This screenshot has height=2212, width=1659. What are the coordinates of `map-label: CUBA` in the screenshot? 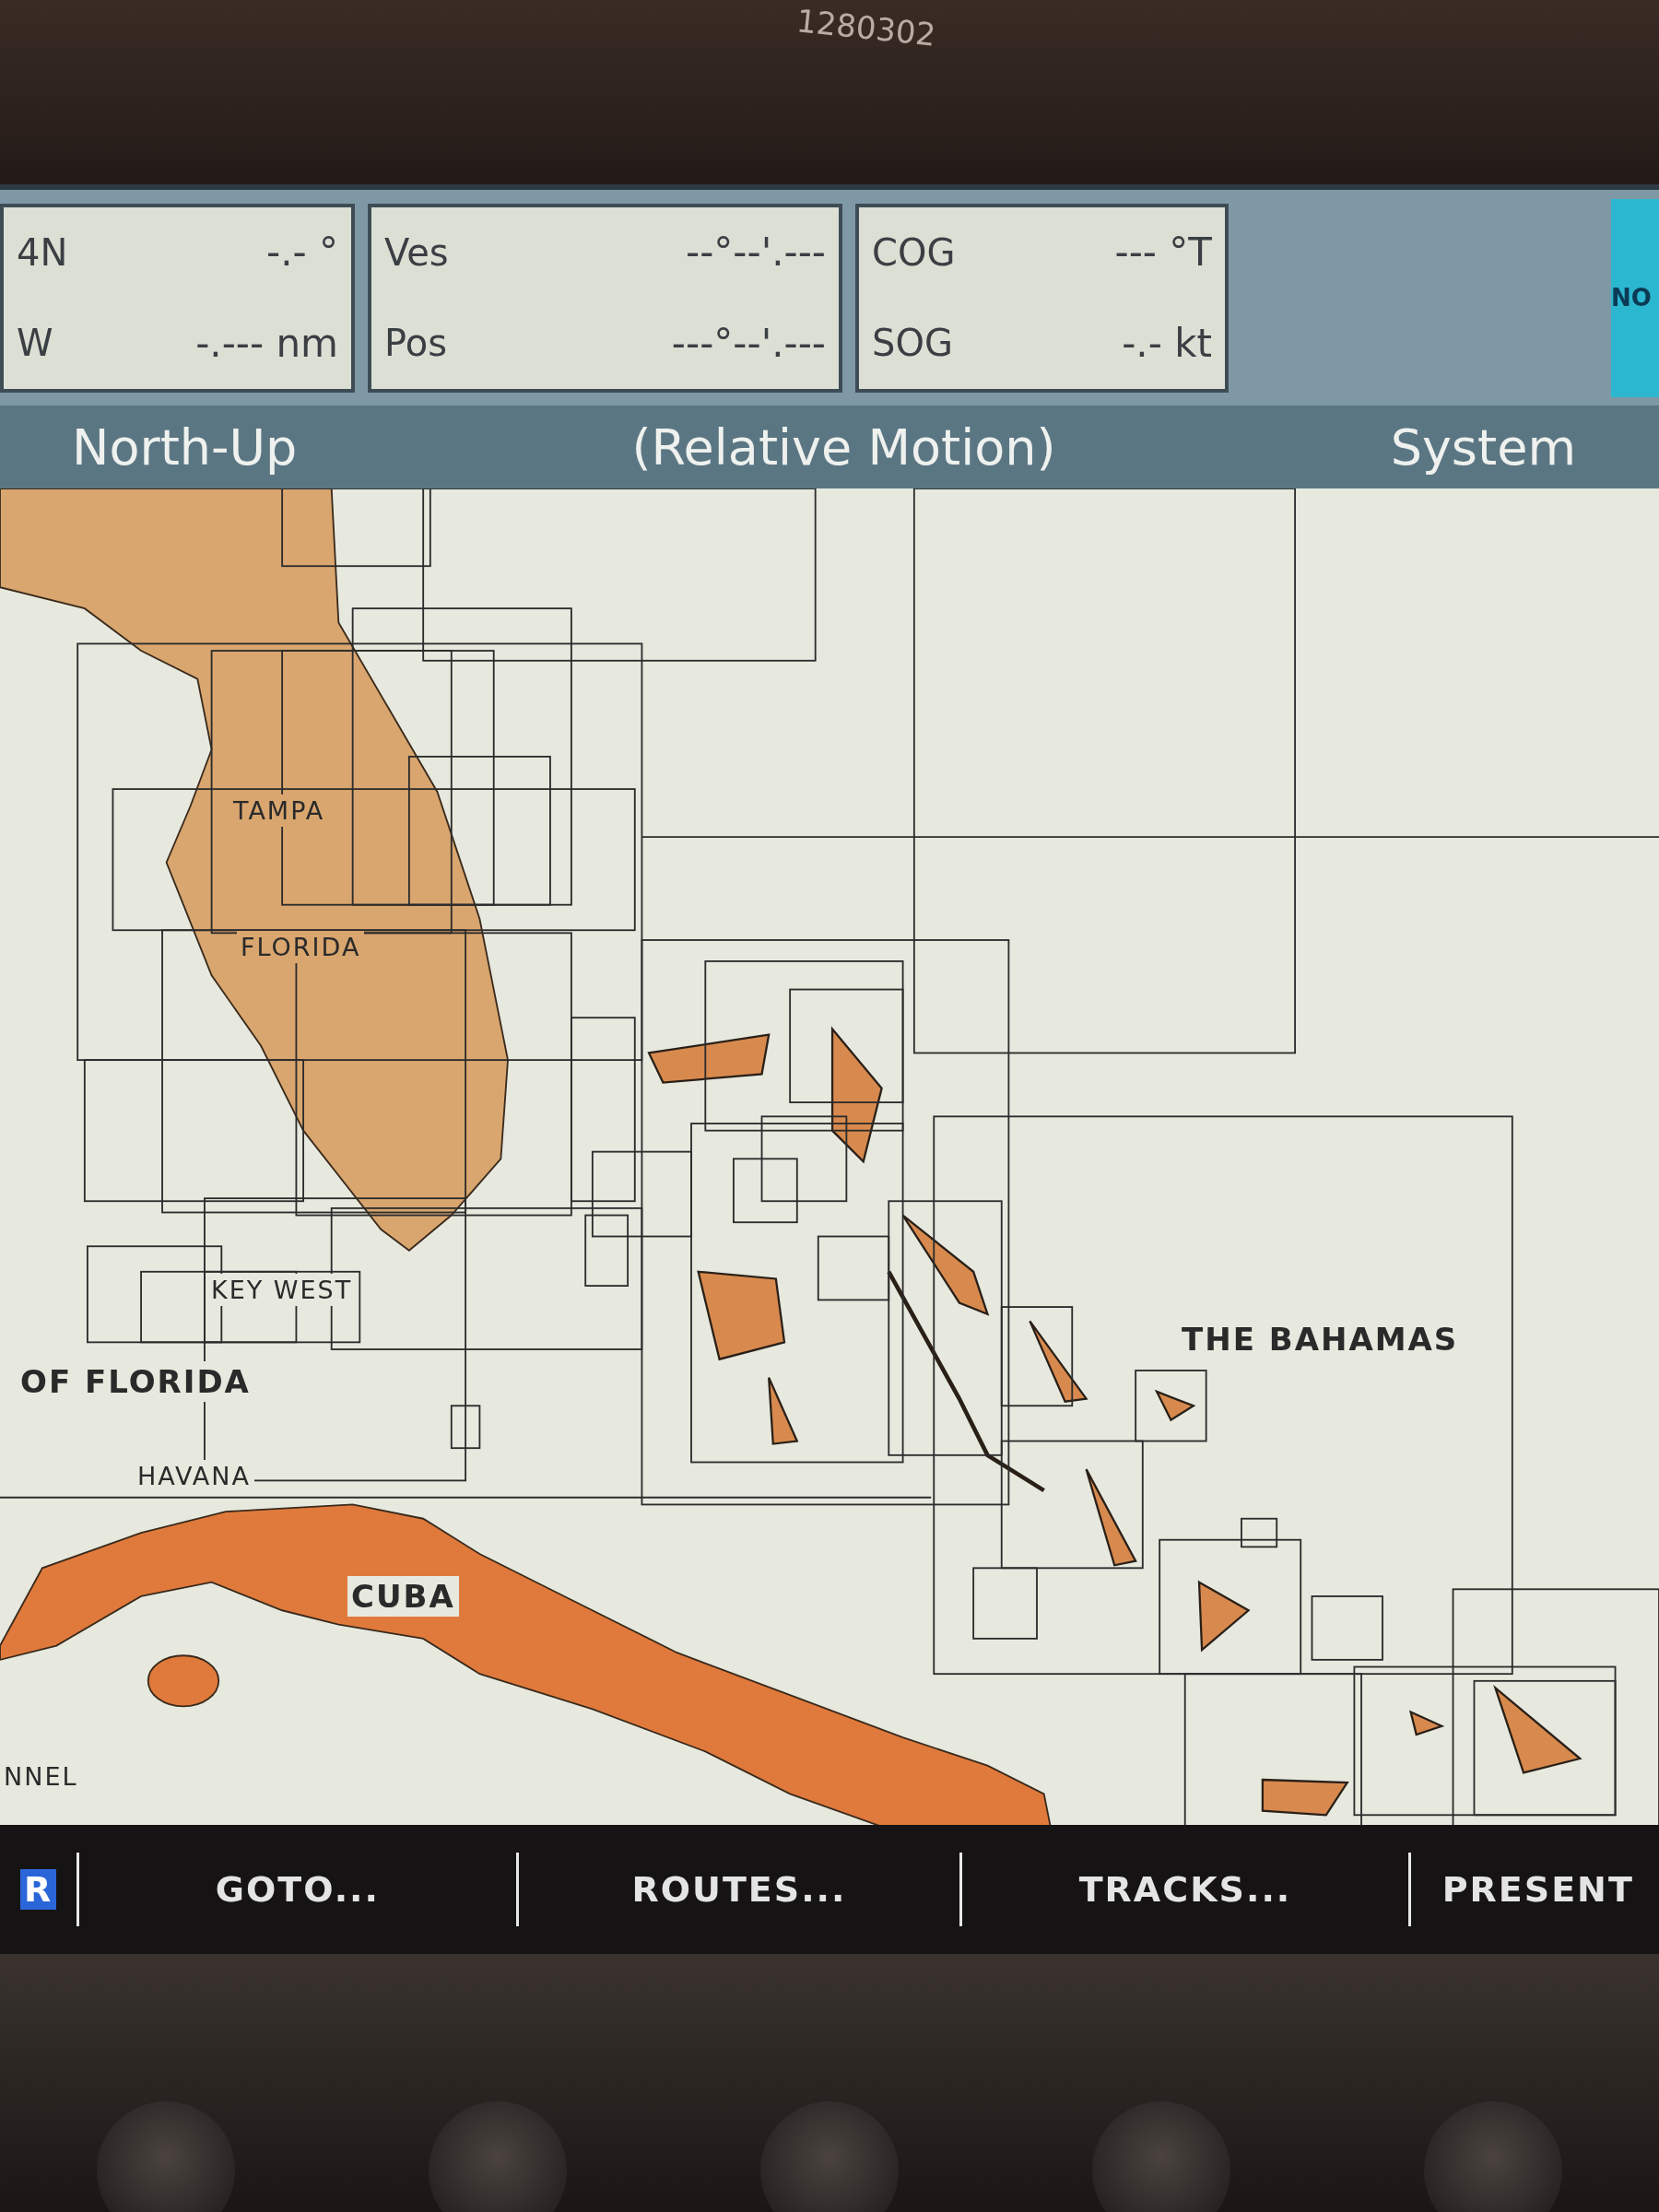 It's located at (403, 1596).